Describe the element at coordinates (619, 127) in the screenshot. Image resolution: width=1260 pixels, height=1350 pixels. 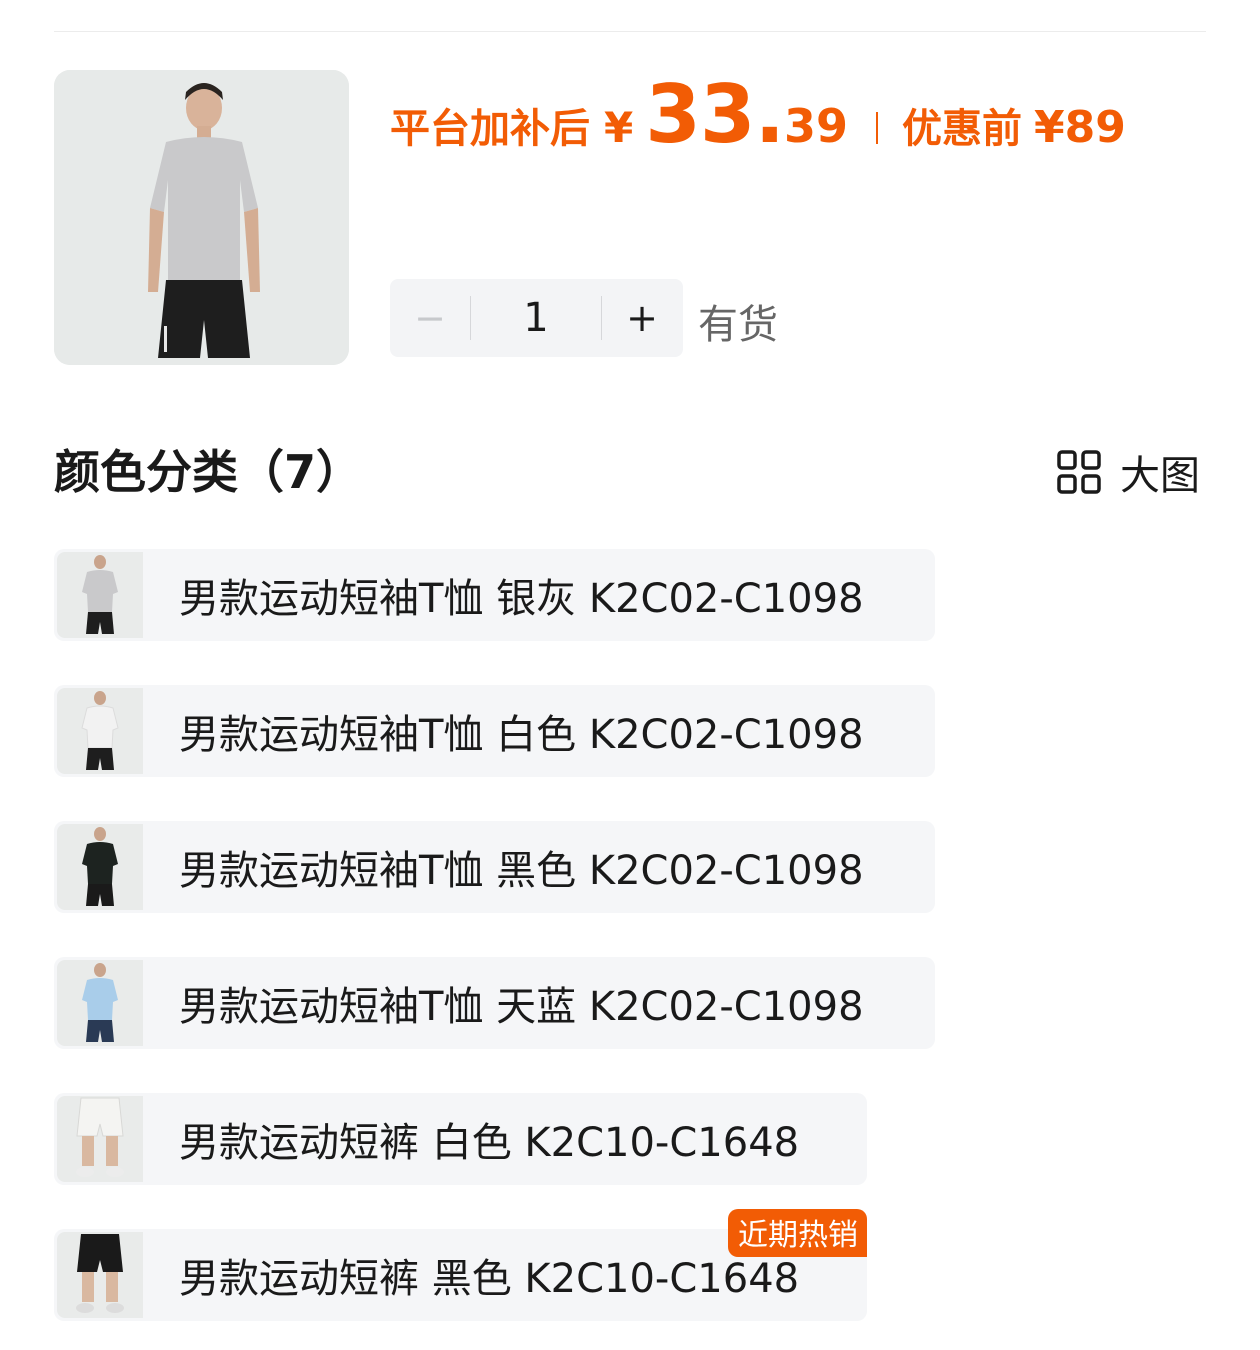
I see `currency-symbol: ¥` at that location.